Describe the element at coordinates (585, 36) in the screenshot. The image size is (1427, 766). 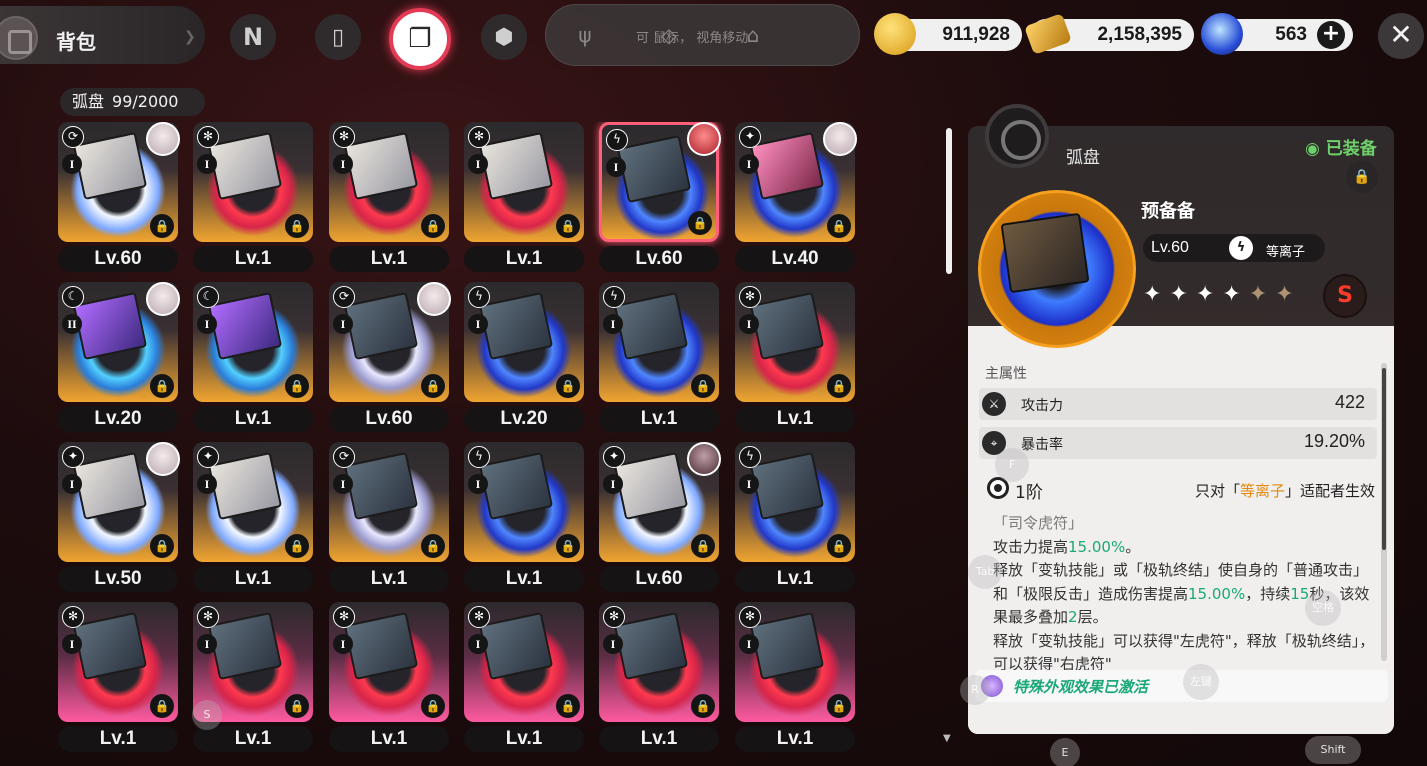
I see `fork-knife-icon: ψ` at that location.